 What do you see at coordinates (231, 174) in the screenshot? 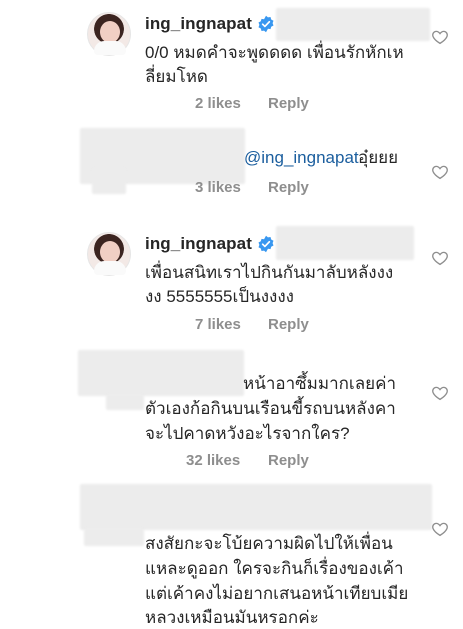
I see `comment-item: @ing_ingnapat อุ๋ยยย 3 likes Reply` at bounding box center [231, 174].